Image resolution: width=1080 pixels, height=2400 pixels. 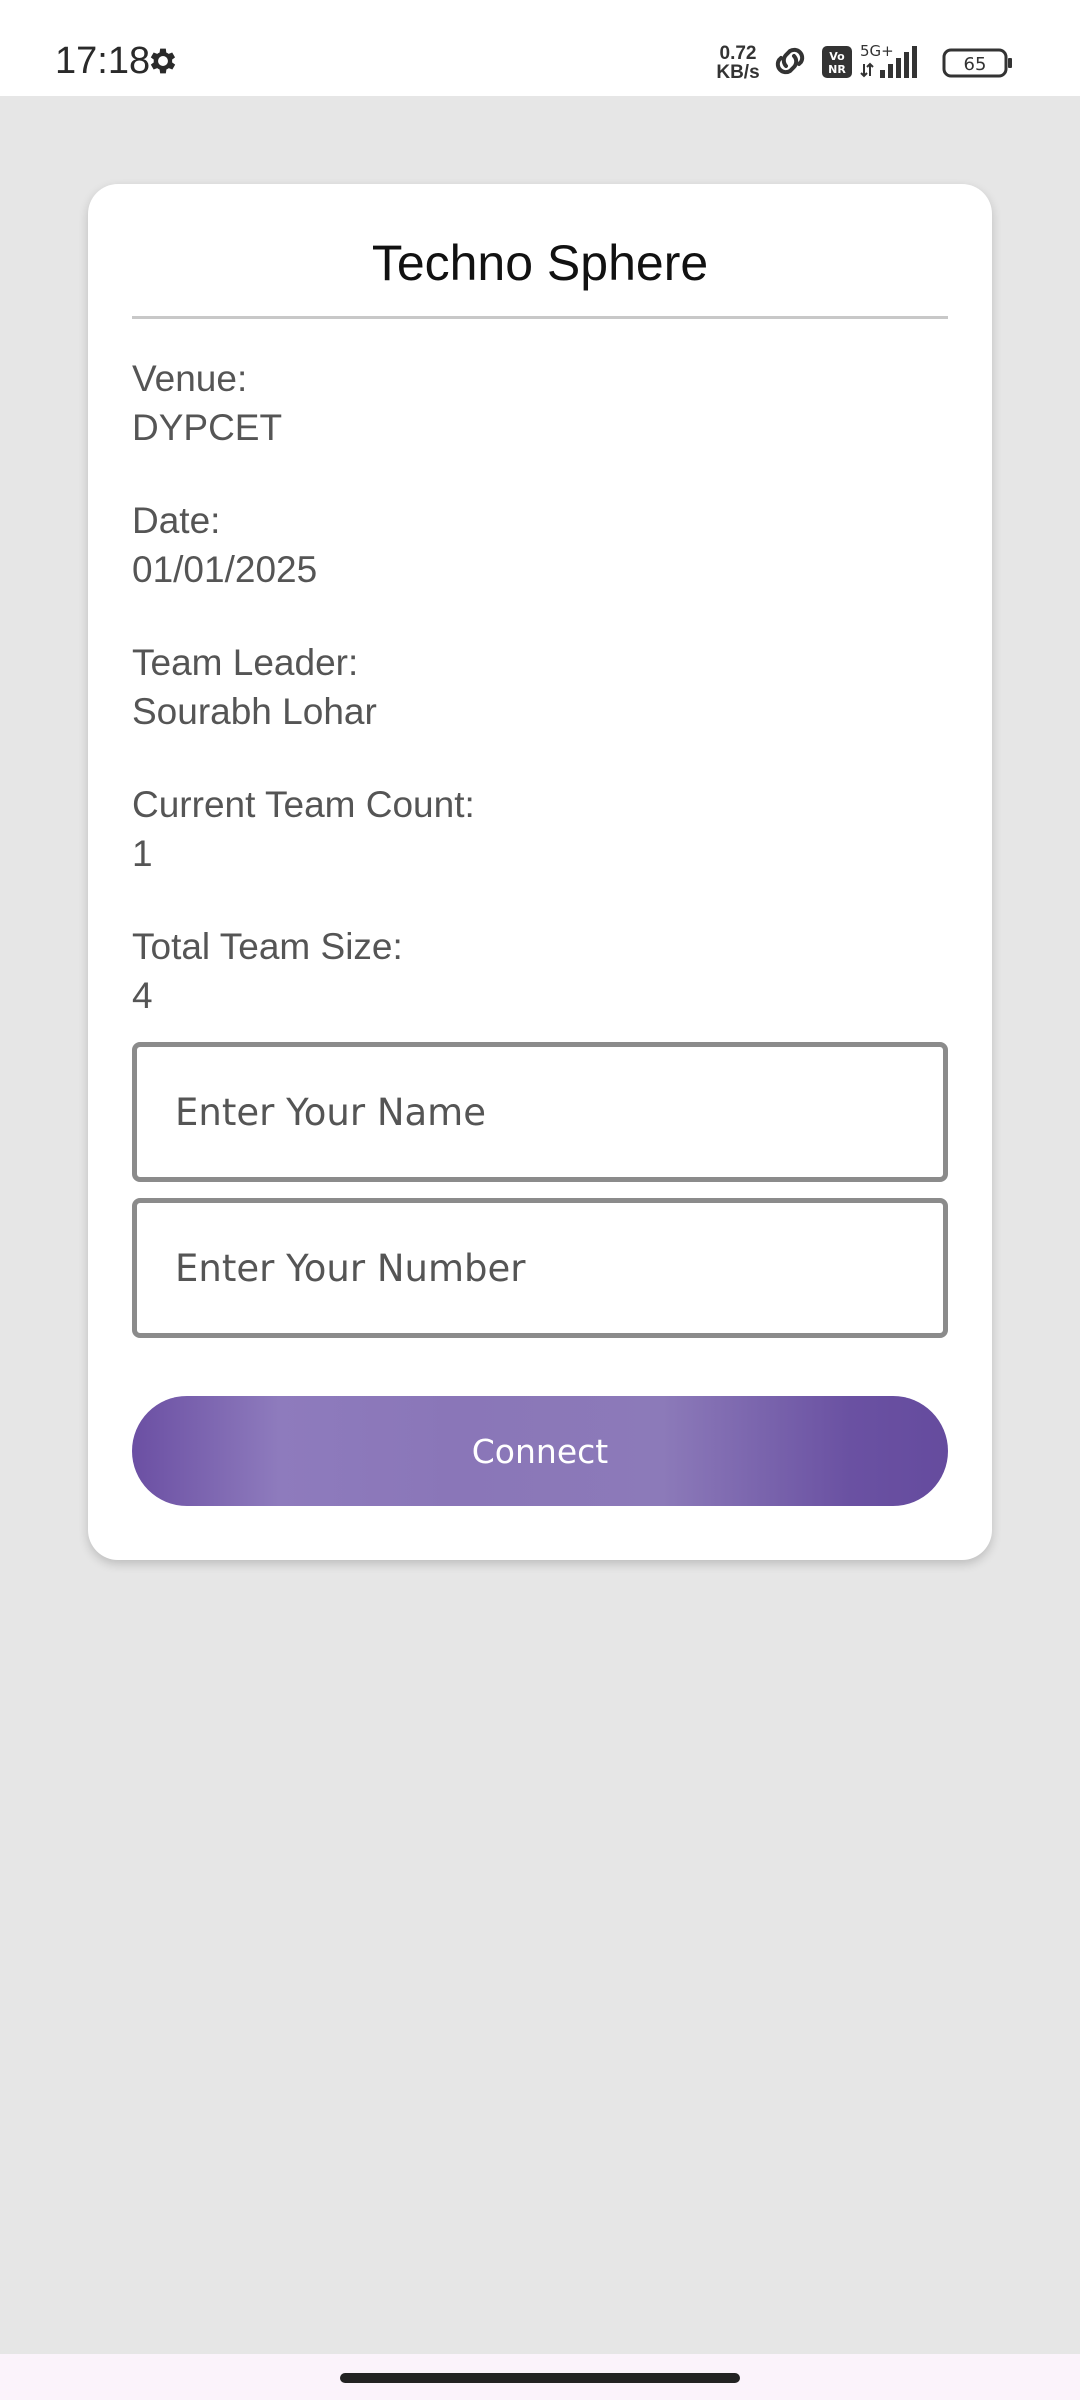 What do you see at coordinates (877, 51) in the screenshot?
I see `network-type: 5G+` at bounding box center [877, 51].